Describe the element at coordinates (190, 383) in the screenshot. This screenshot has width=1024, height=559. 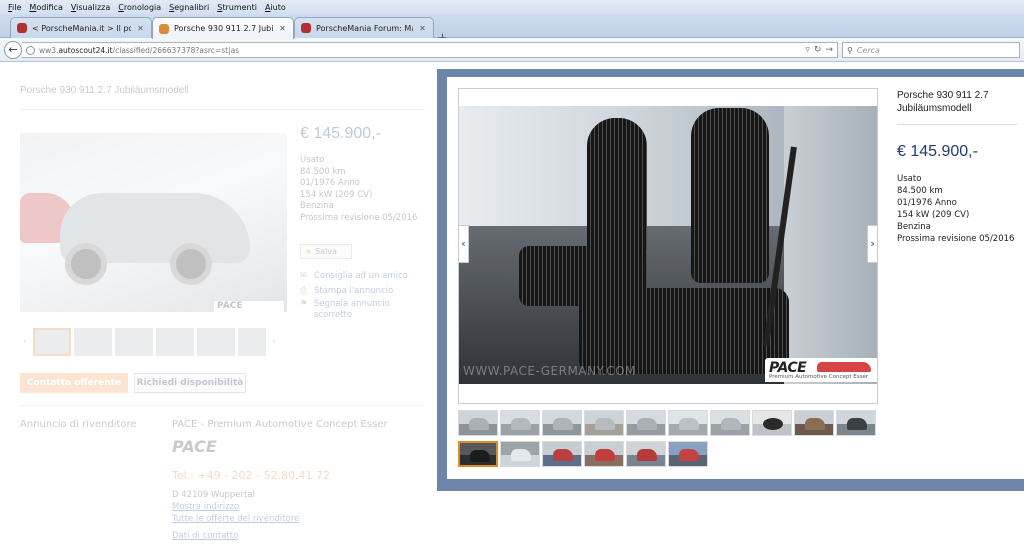
I see `request-availability-button: Richiedi disponibilità` at that location.